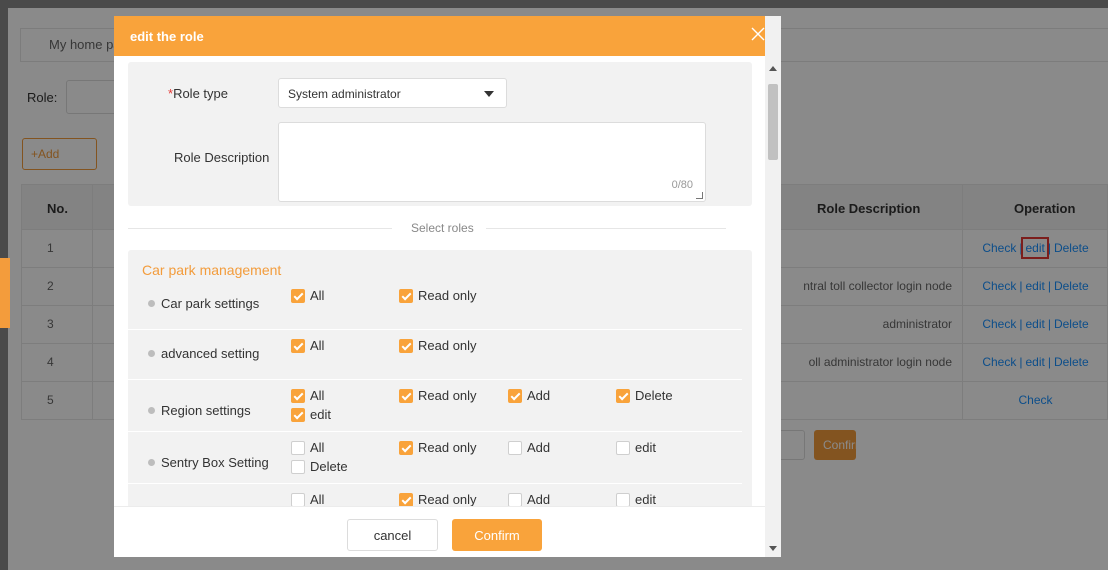 The image size is (1108, 570). I want to click on side-collapse-handle, so click(5, 293).